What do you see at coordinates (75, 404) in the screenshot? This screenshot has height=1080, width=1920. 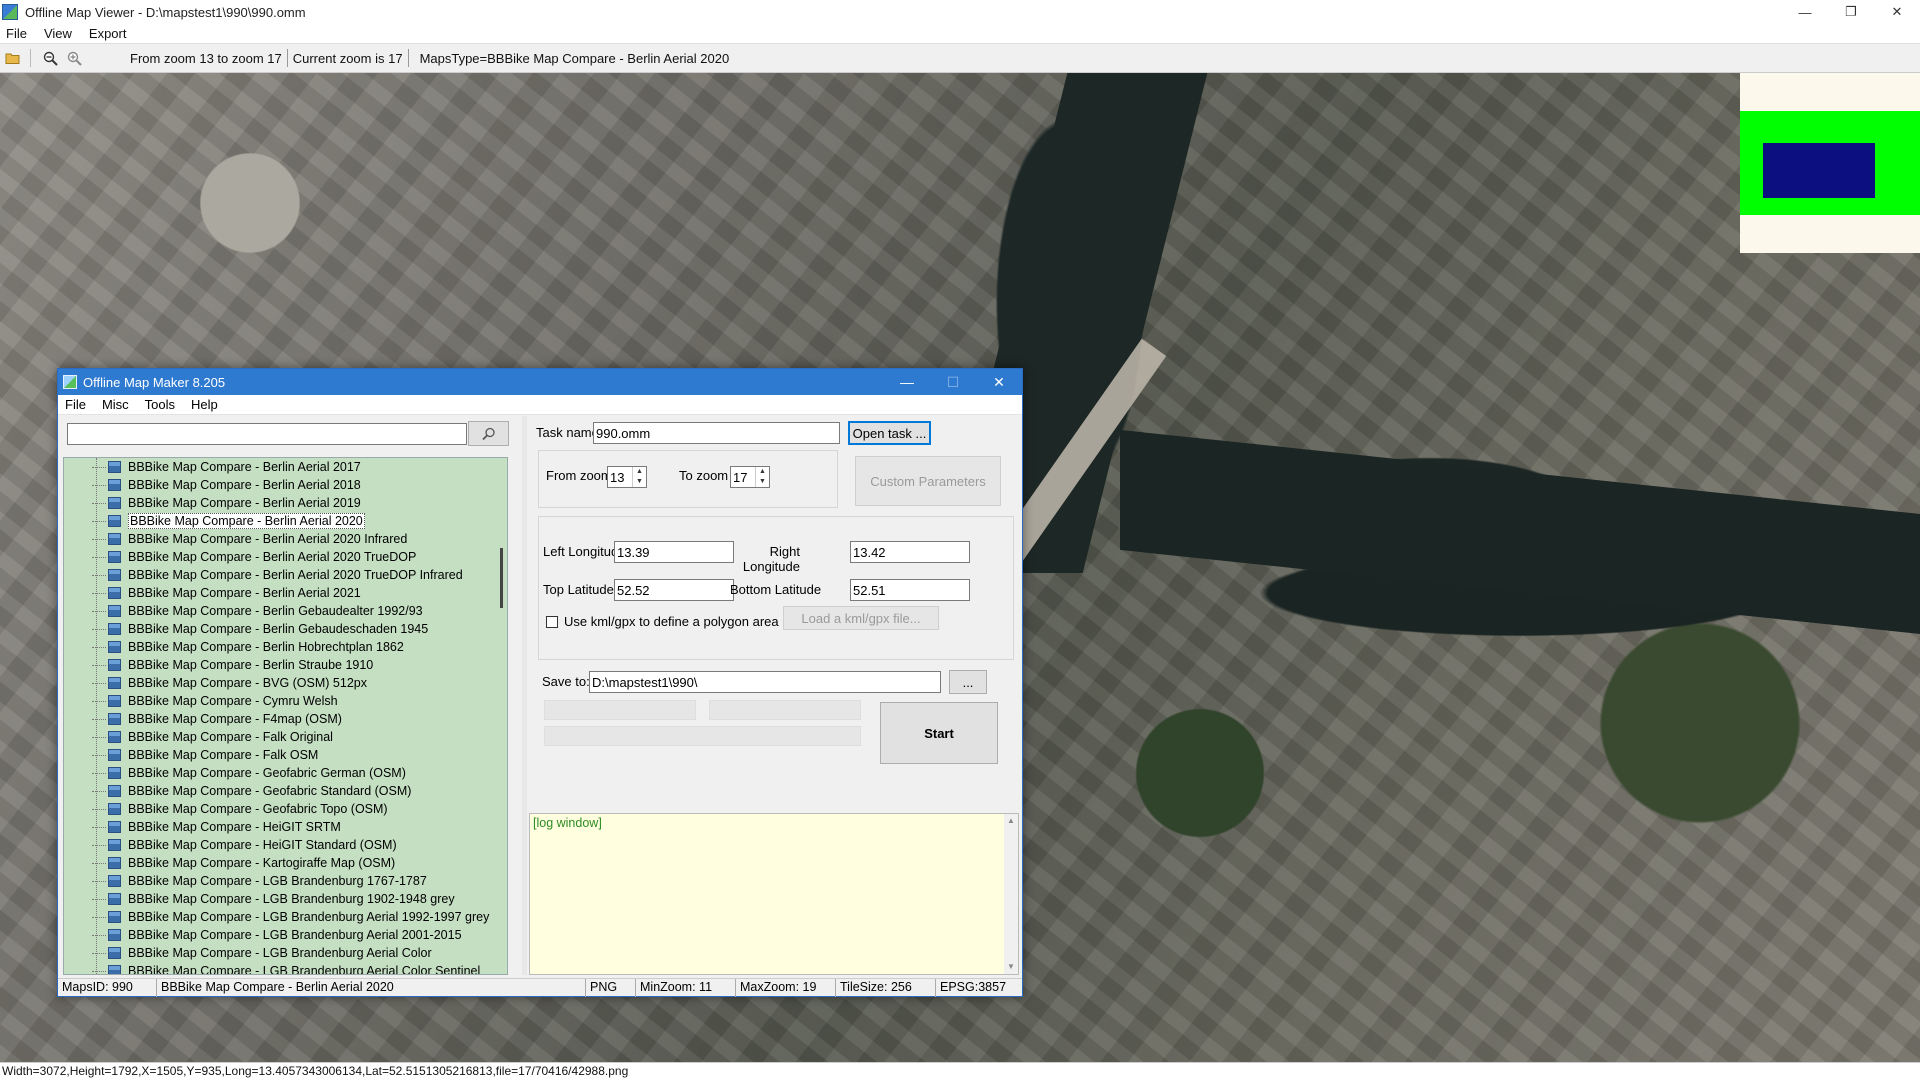 I see `dialog-menu-file: File` at bounding box center [75, 404].